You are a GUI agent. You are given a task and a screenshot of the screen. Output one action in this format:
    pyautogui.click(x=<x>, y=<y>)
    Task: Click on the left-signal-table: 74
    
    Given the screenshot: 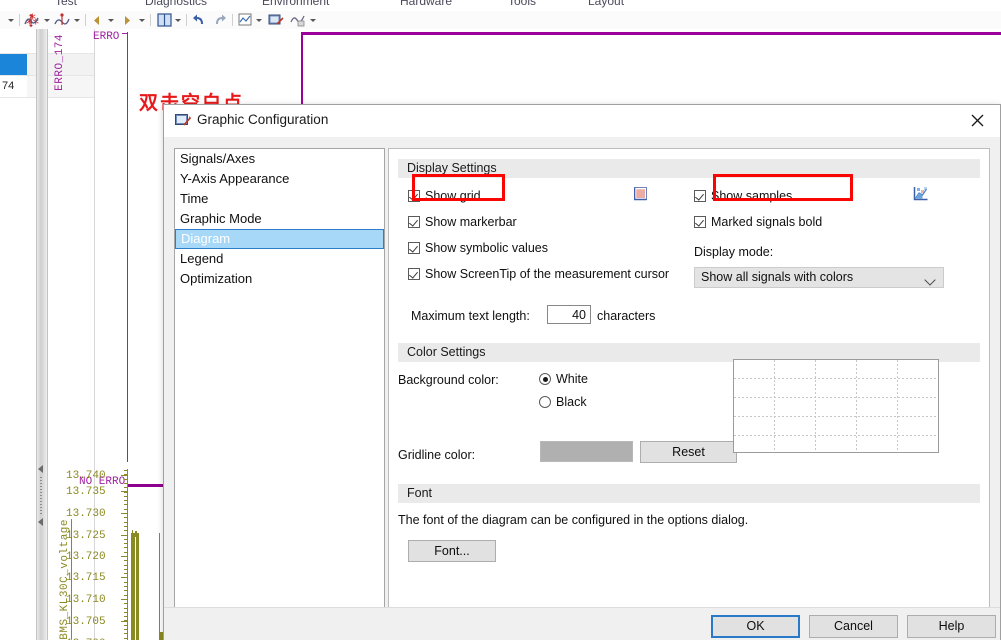 What is the action you would take?
    pyautogui.click(x=47, y=334)
    